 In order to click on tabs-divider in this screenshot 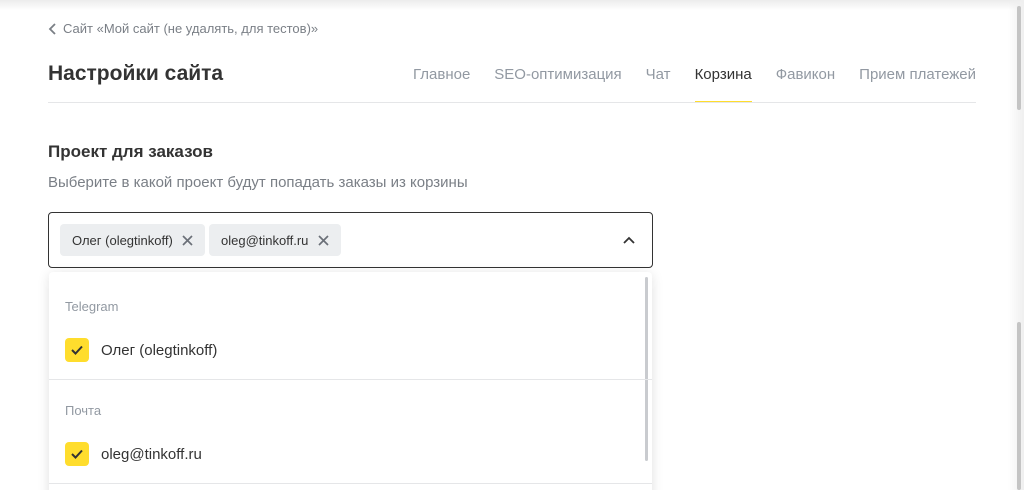, I will do `click(512, 102)`.